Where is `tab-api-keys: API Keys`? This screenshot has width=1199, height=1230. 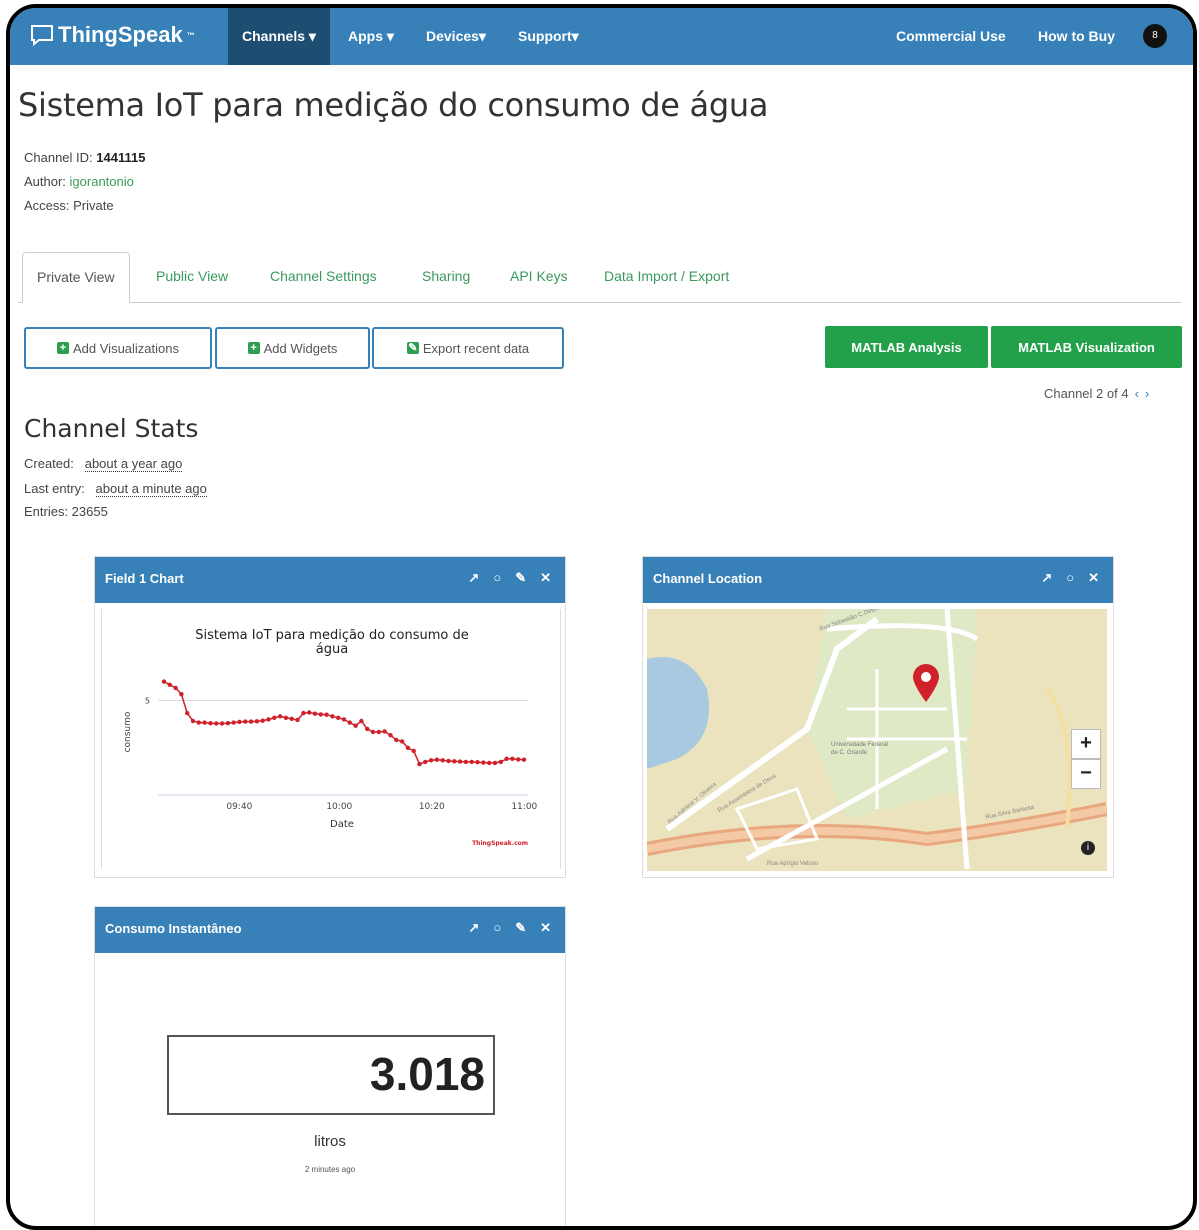
tab-api-keys: API Keys is located at coordinates (539, 276).